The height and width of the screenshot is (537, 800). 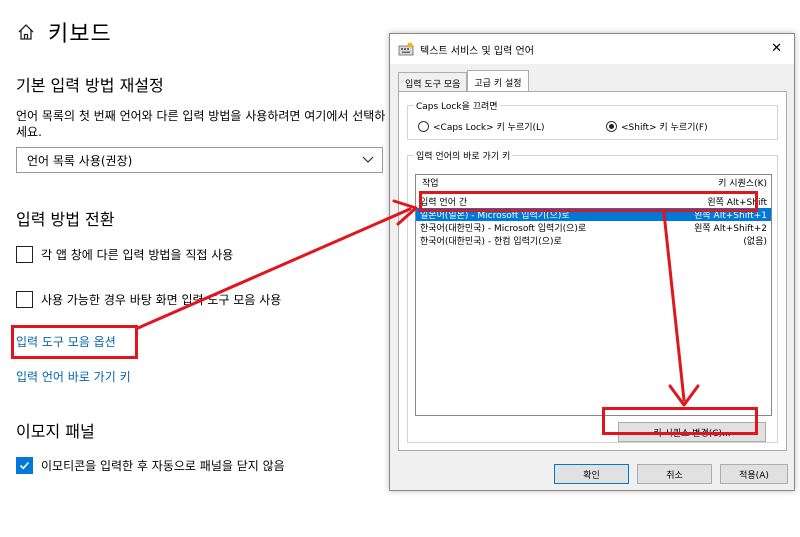 What do you see at coordinates (24, 299) in the screenshot?
I see `desktop-bar-checkbox` at bounding box center [24, 299].